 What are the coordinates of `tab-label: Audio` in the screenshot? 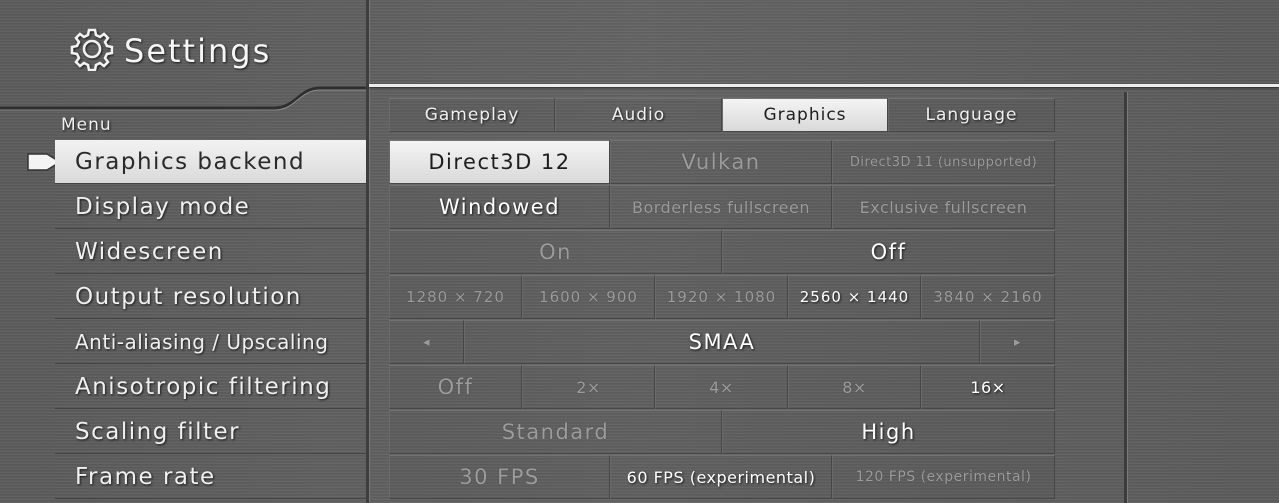 It's located at (638, 115).